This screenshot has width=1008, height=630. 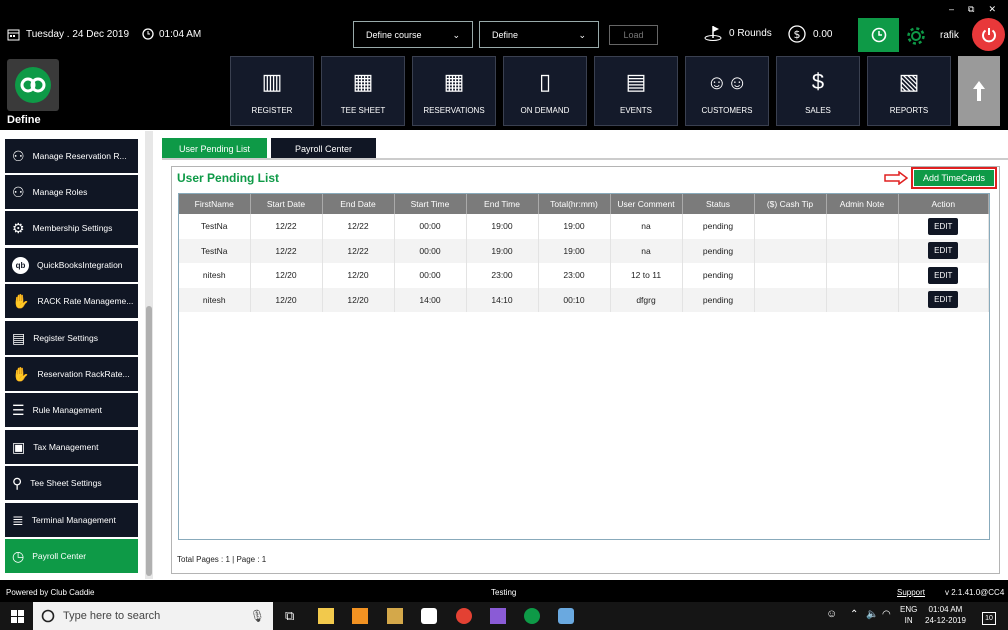 What do you see at coordinates (971, 9) in the screenshot?
I see `restore-button: ⧉` at bounding box center [971, 9].